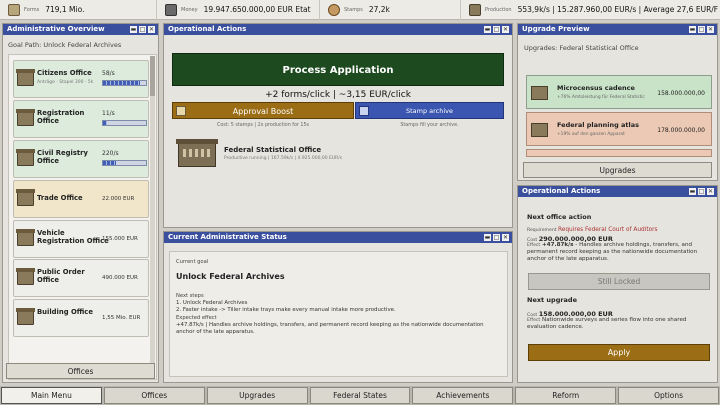  I want to click on scrollbar-thumb, so click(152, 76).